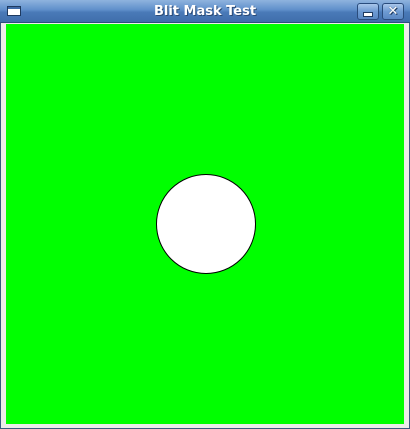  I want to click on close-button: ✕, so click(393, 11).